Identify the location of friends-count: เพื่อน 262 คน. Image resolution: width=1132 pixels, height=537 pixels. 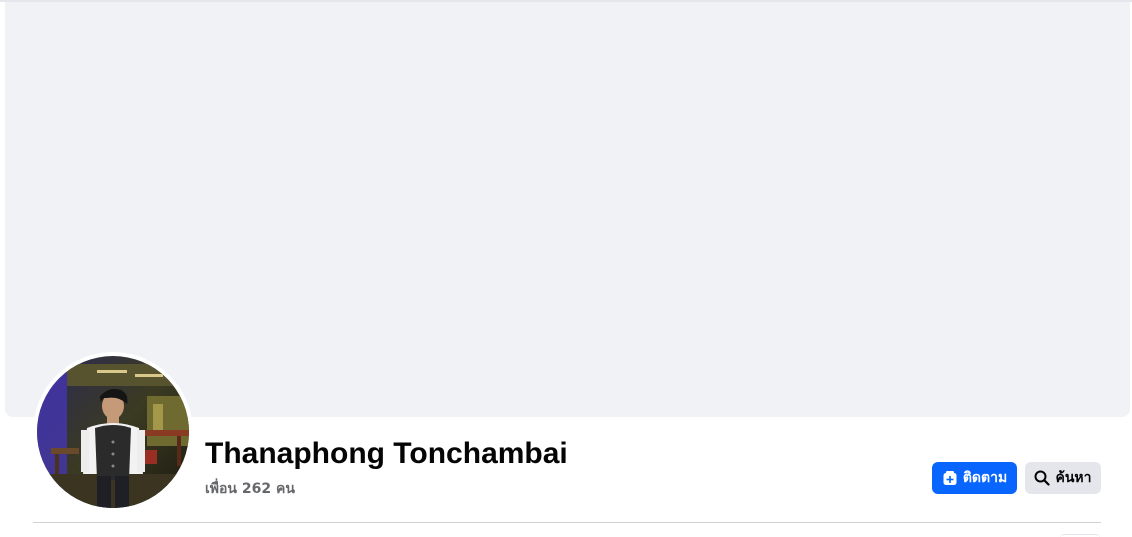
(250, 489).